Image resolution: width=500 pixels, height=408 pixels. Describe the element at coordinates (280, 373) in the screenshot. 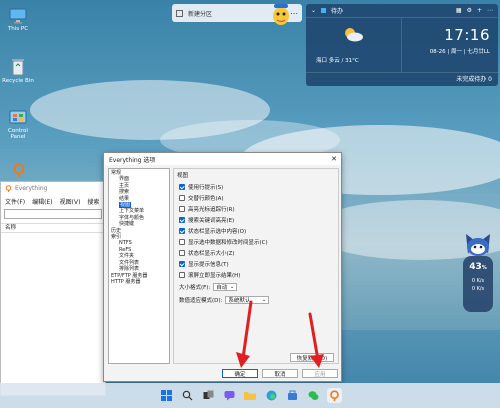

I see `cancel-button: 取消` at that location.